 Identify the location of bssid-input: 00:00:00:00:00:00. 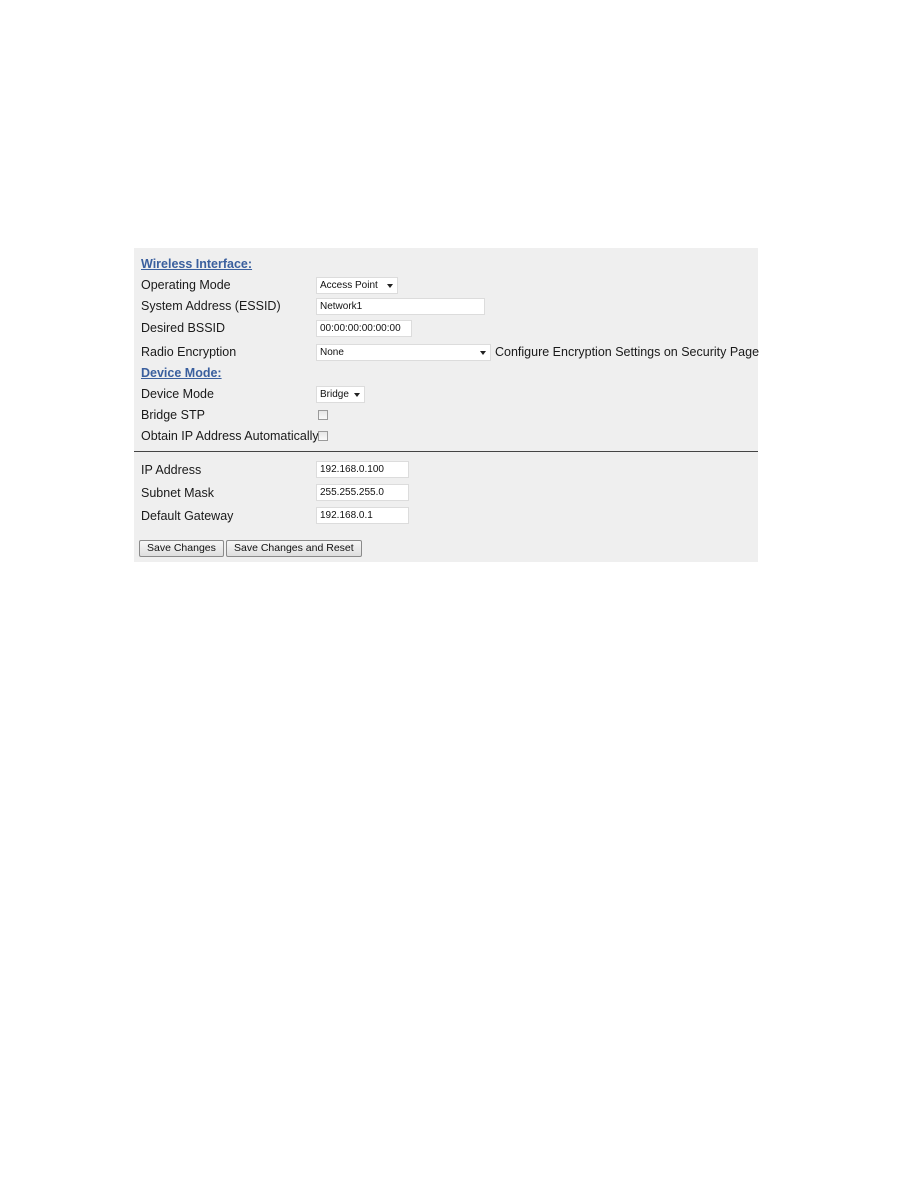
(364, 328).